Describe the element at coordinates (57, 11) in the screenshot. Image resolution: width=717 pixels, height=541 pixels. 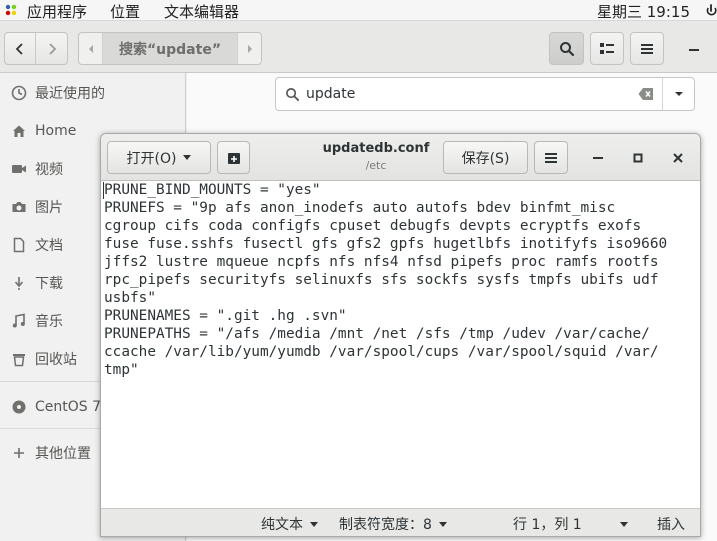
I see `menu-applications: 应用程序` at that location.